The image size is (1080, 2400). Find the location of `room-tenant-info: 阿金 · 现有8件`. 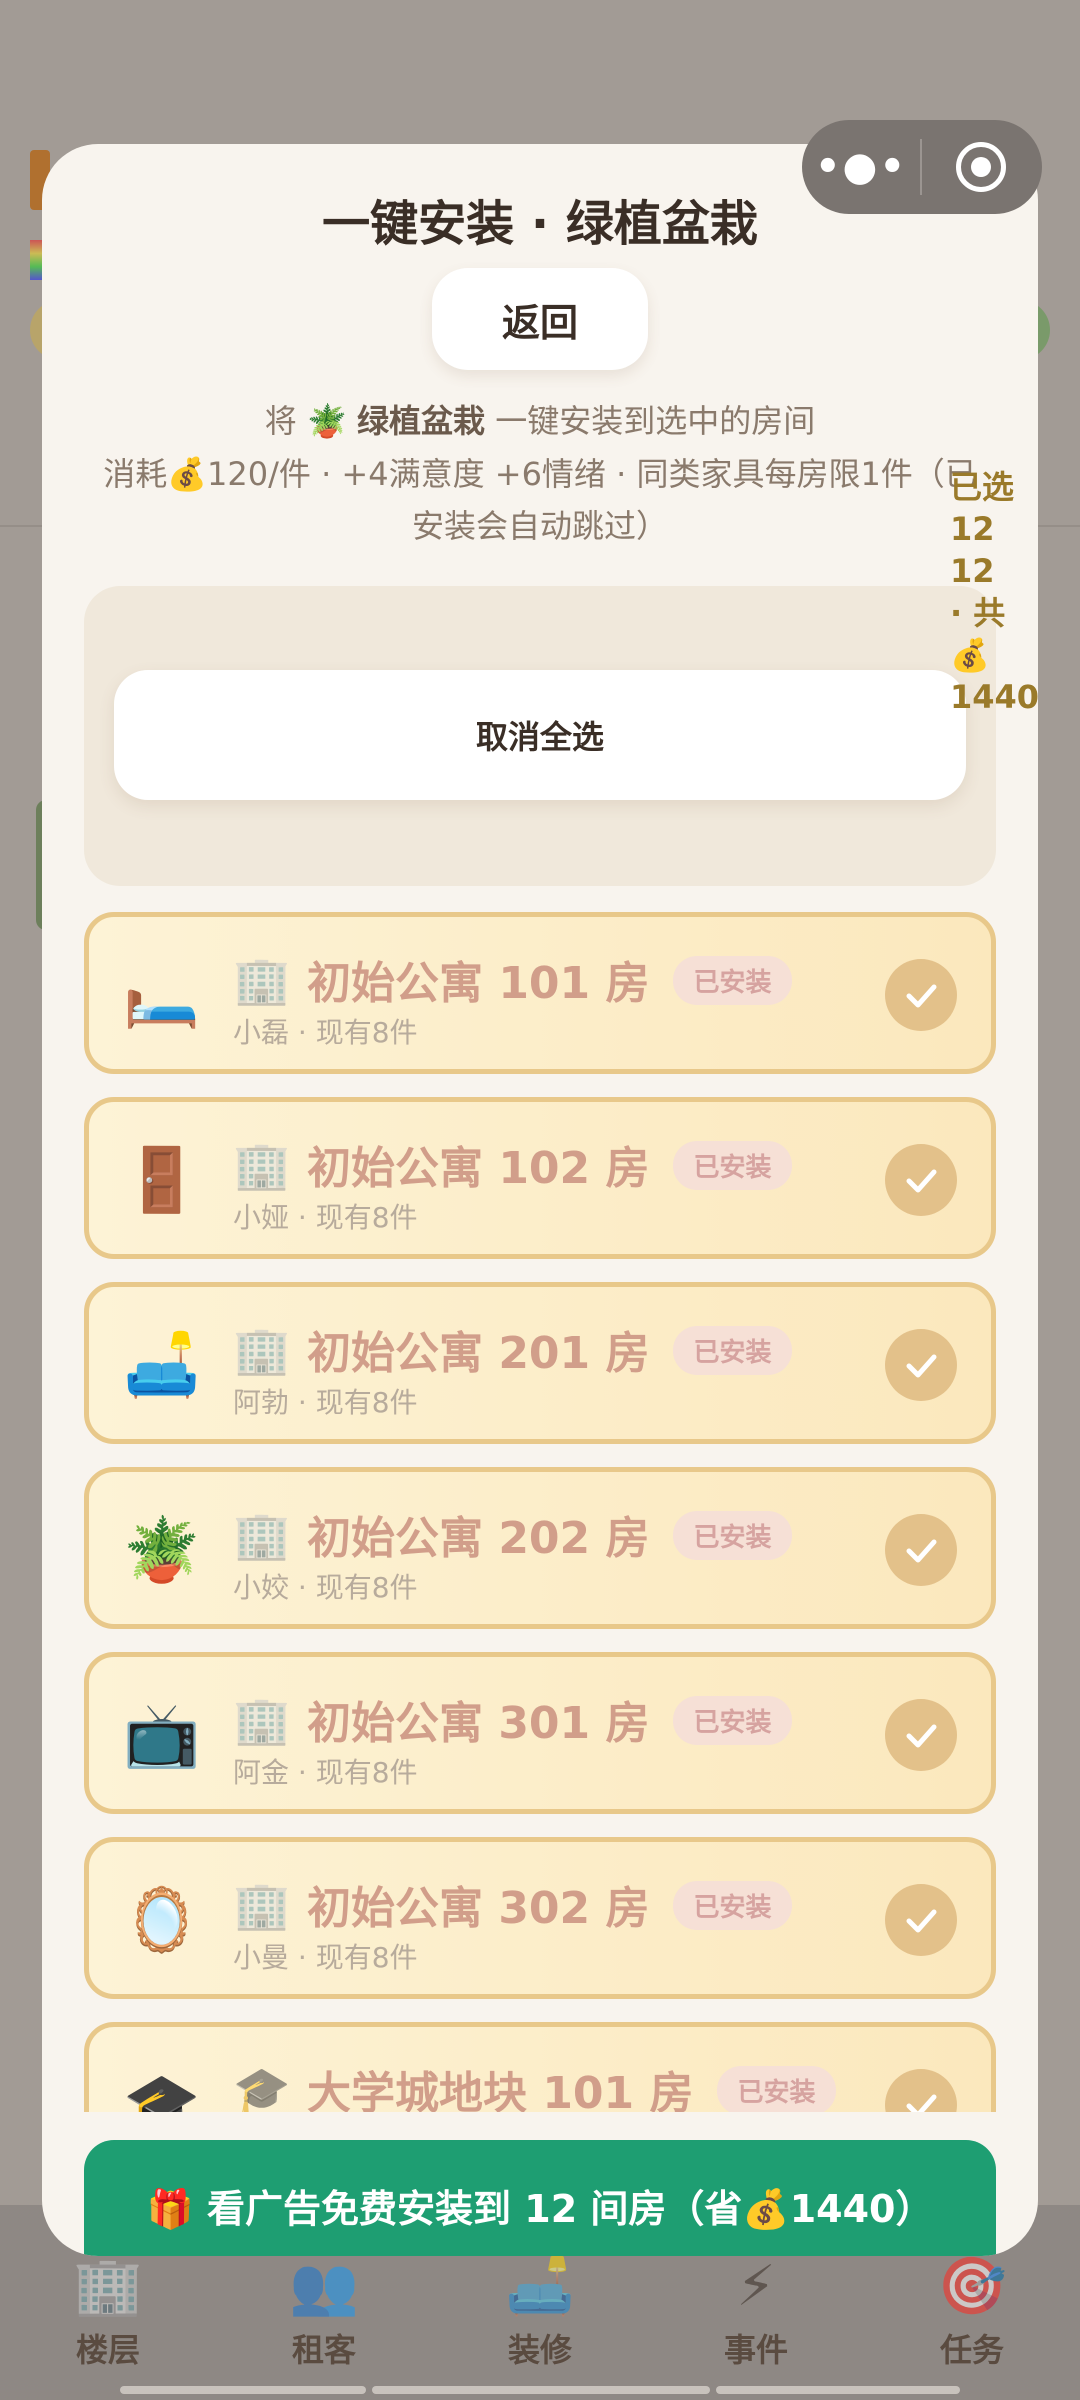

room-tenant-info: 阿金 · 现有8件 is located at coordinates (325, 1772).